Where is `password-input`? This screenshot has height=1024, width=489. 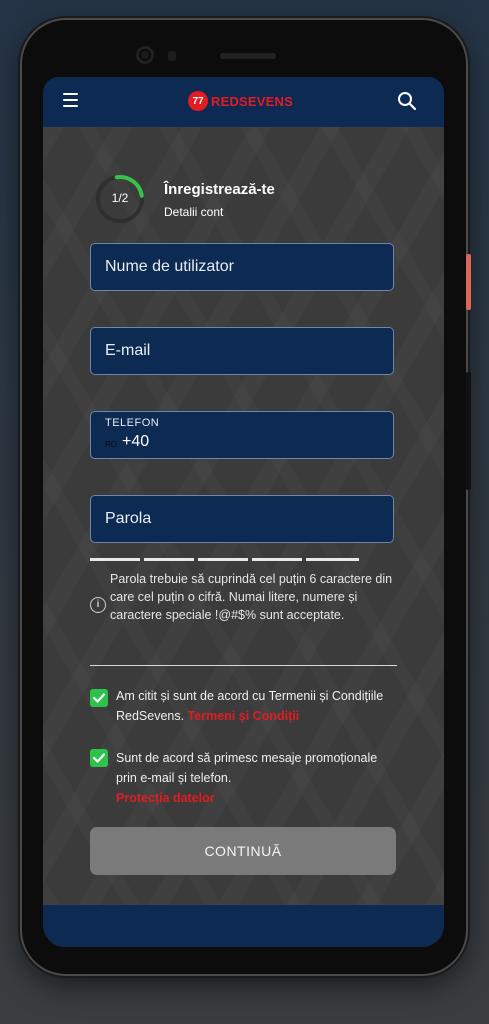 password-input is located at coordinates (242, 519).